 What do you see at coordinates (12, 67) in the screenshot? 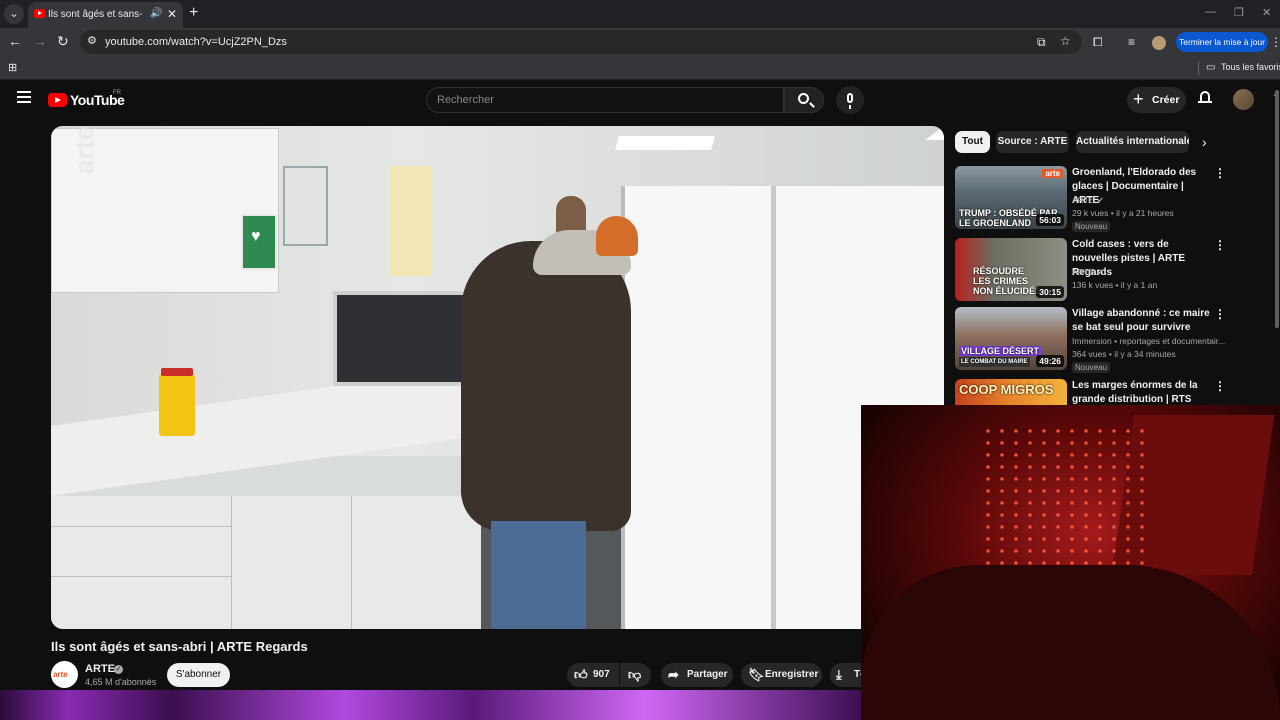
I see `apps-grid-icon: ⊞` at bounding box center [12, 67].